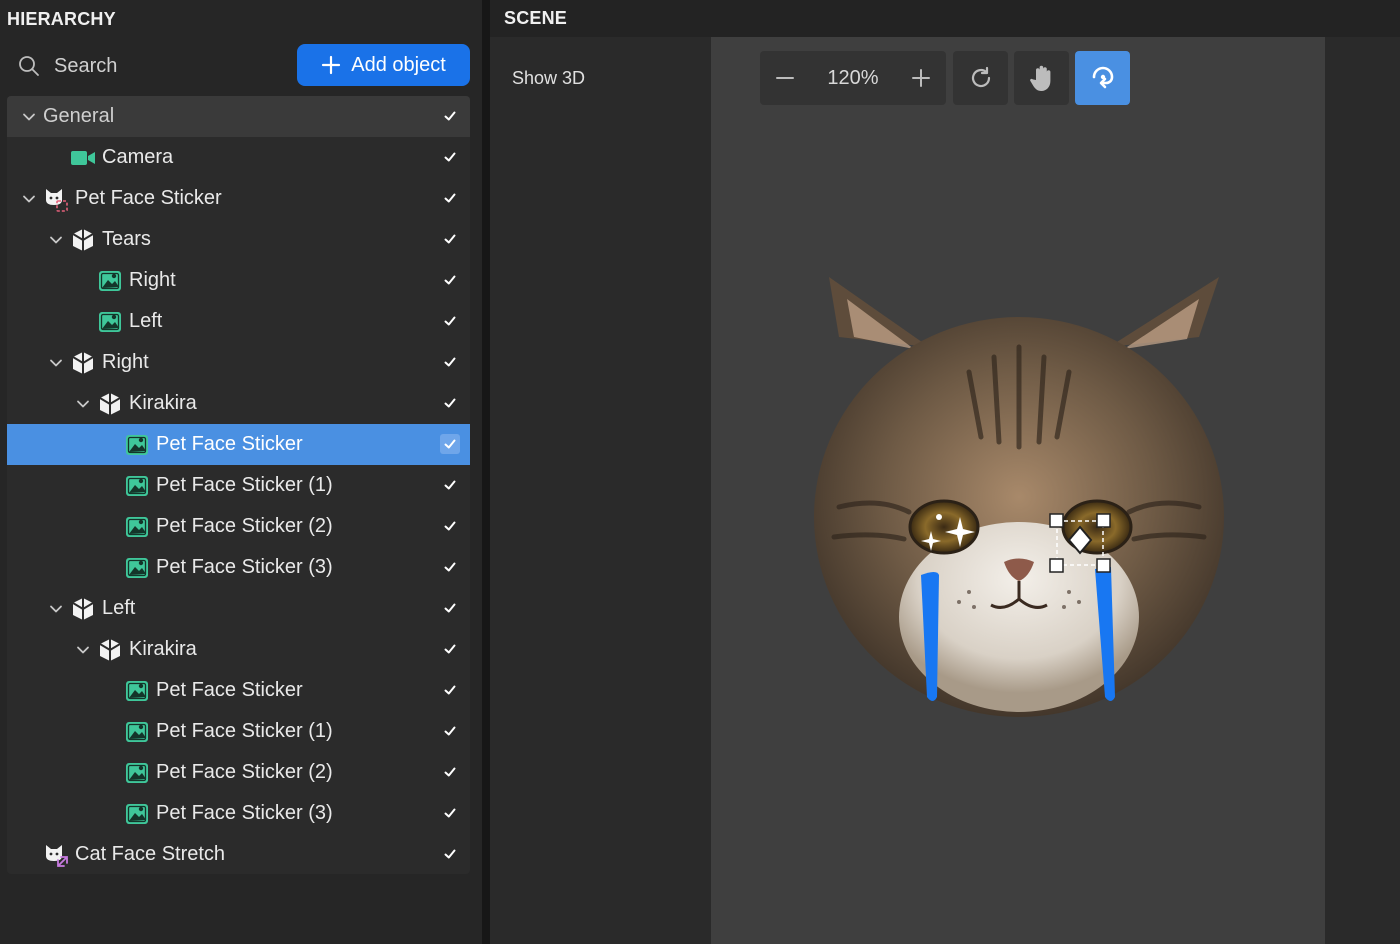  Describe the element at coordinates (548, 78) in the screenshot. I see `show-3d-toggle: Show 3D` at that location.